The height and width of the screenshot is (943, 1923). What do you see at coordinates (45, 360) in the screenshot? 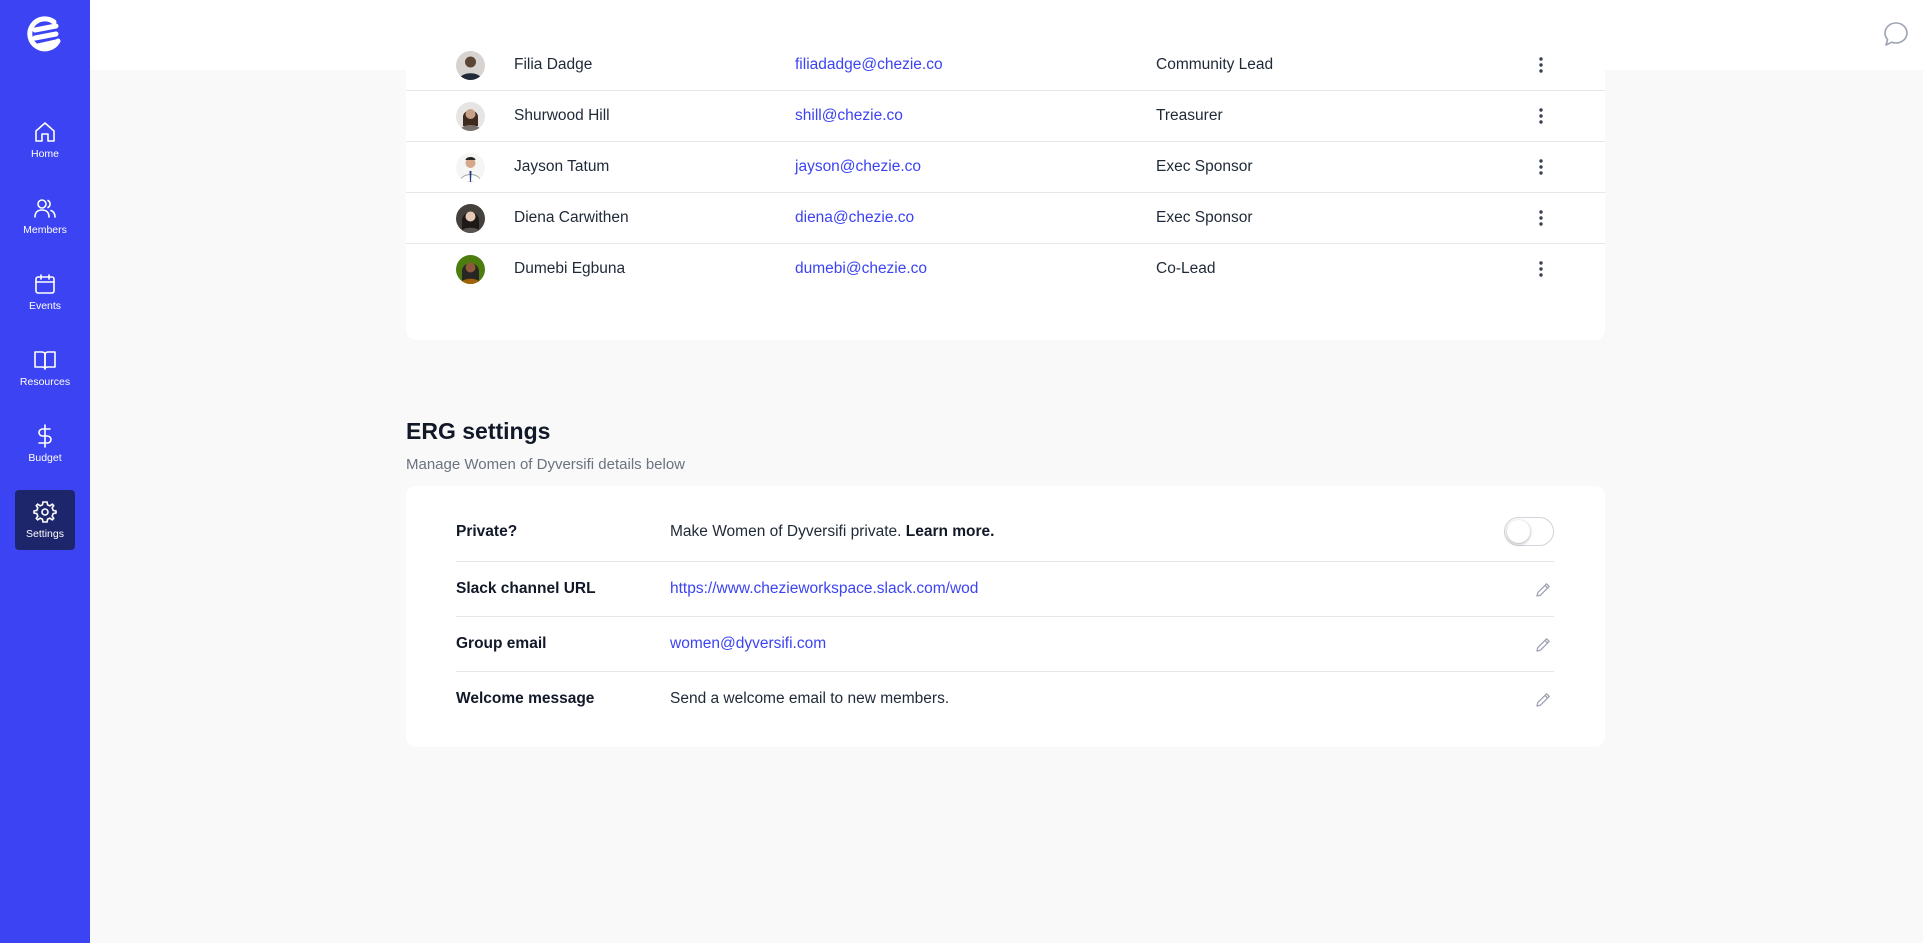
I see `book-icon` at bounding box center [45, 360].